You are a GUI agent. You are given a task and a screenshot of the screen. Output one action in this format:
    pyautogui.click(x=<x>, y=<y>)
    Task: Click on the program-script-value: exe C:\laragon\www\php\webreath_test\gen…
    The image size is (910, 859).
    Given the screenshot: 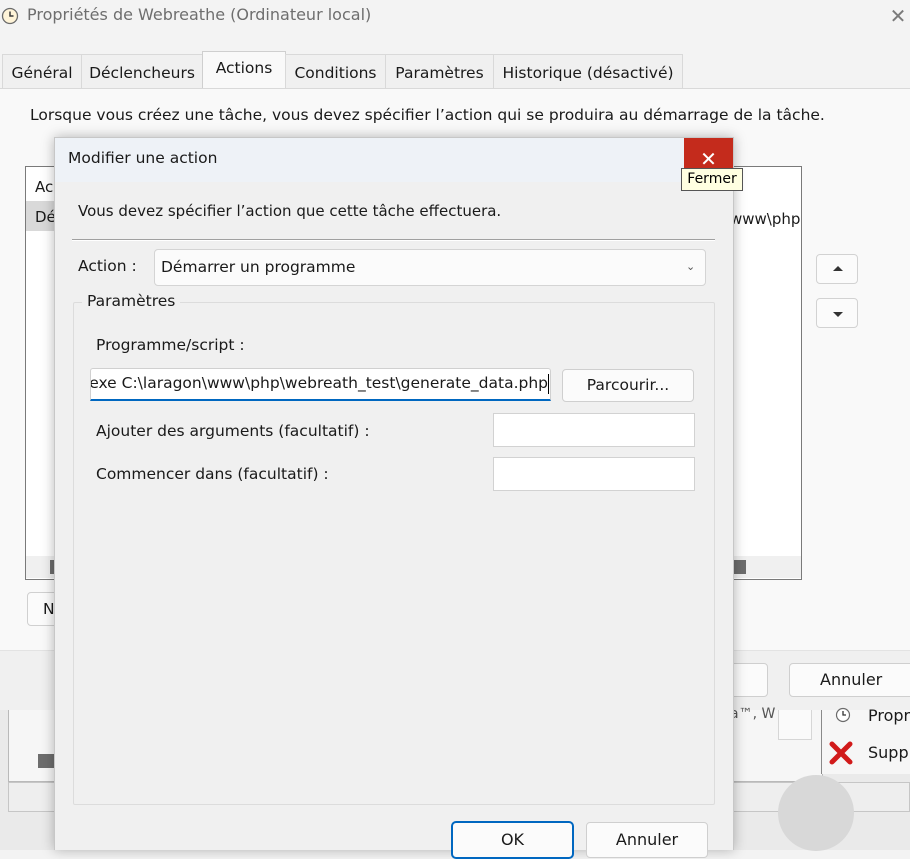 What is the action you would take?
    pyautogui.click(x=319, y=383)
    